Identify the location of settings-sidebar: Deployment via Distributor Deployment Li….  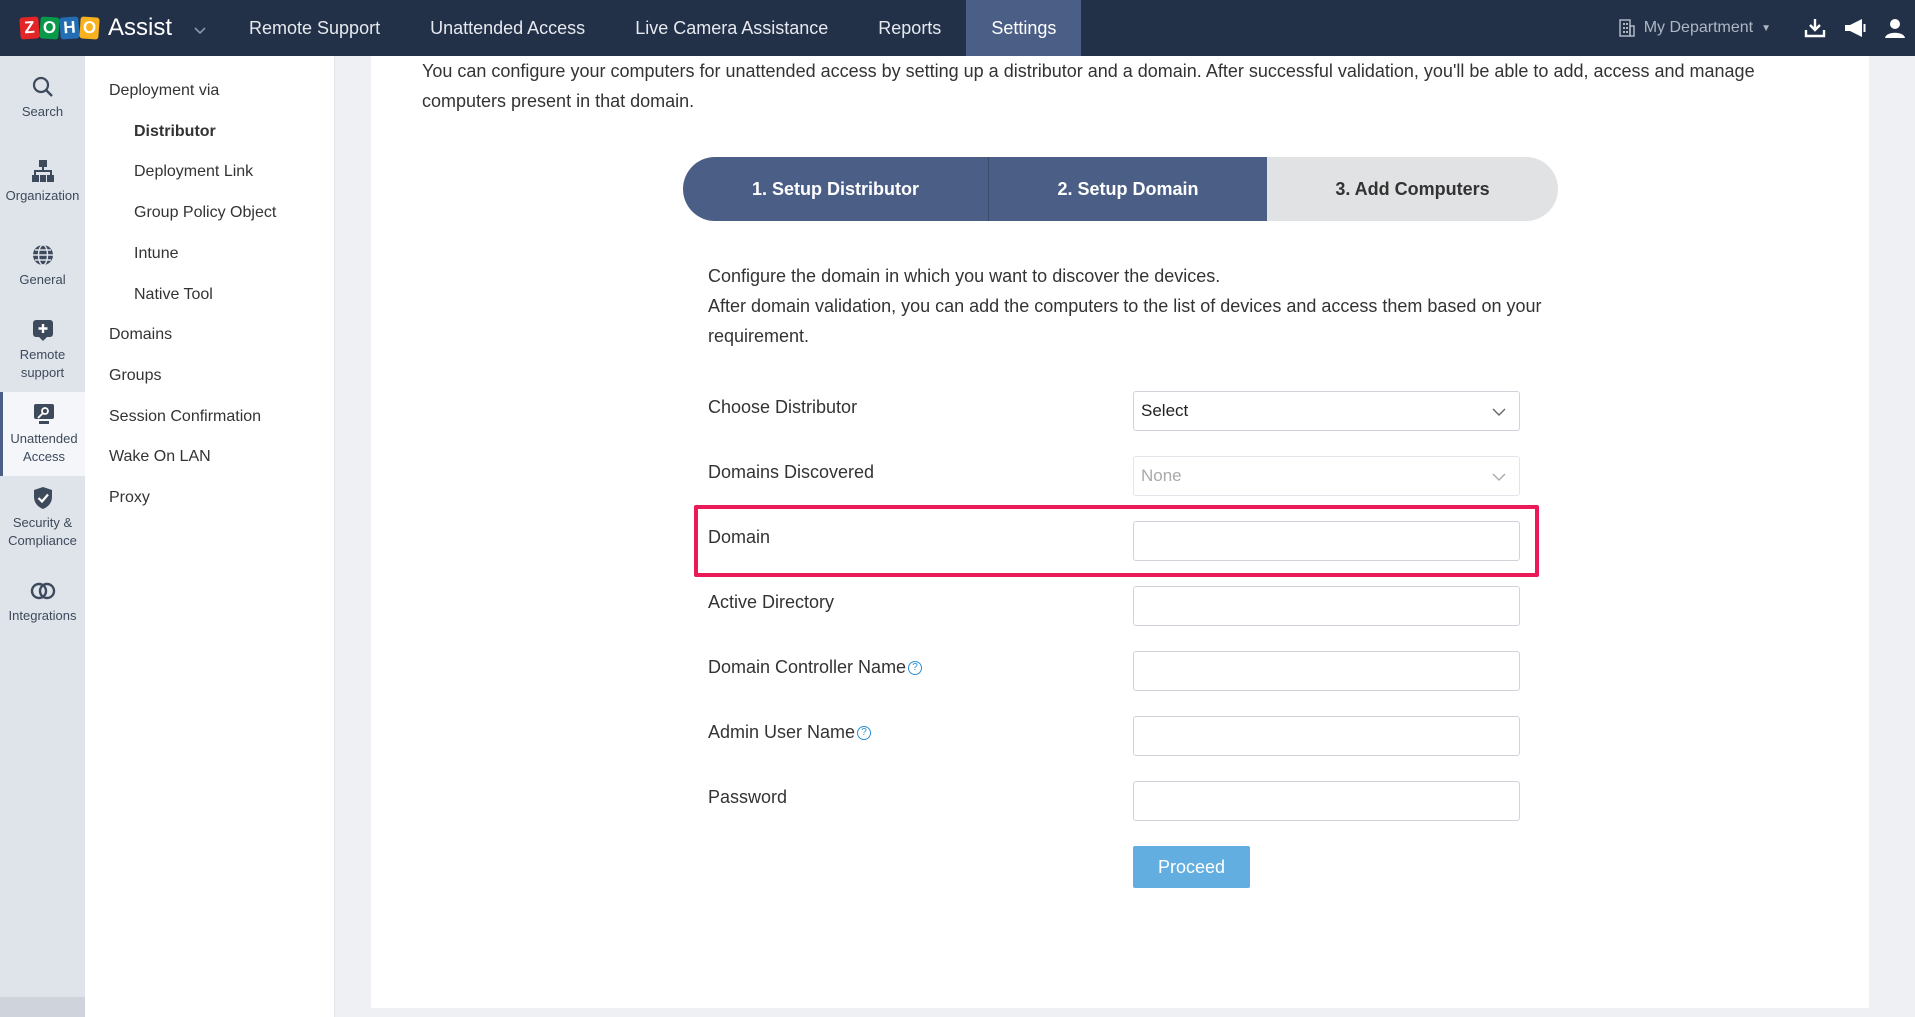
(210, 536).